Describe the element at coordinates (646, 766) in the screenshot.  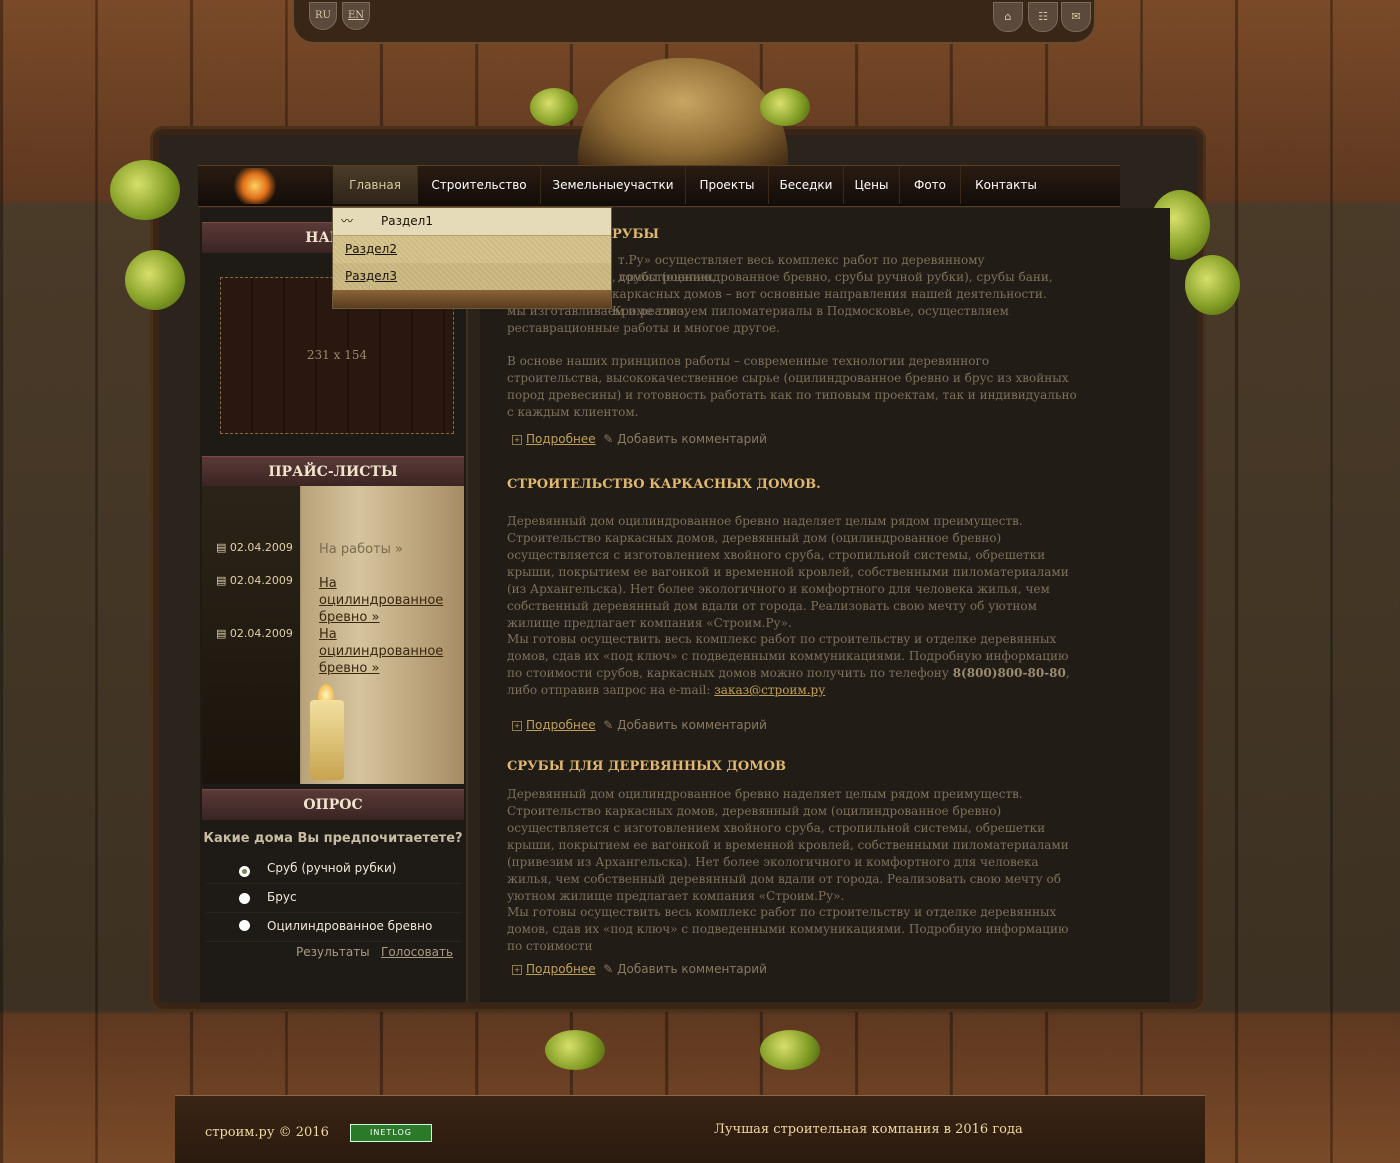
I see `article-title: СРУБЫ ДЛЯ ДЕРЕВЯННЫХ ДОМОВ` at that location.